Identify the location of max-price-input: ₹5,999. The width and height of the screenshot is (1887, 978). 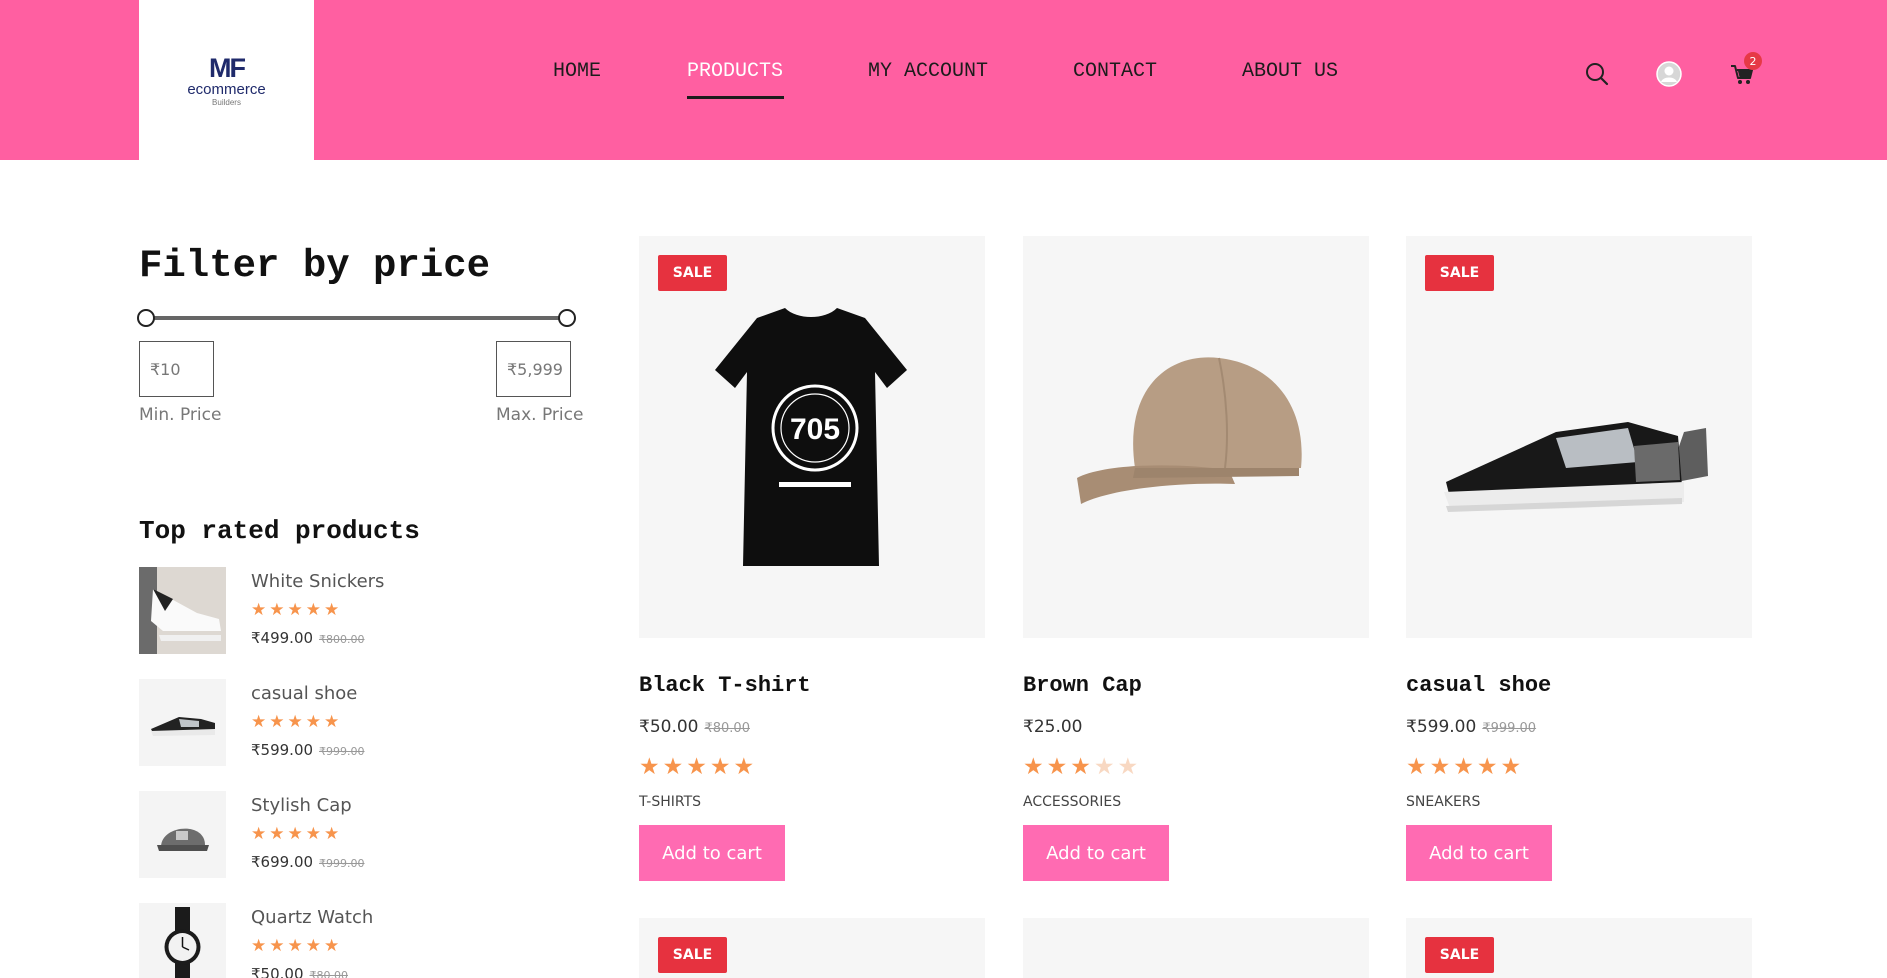
(533, 369).